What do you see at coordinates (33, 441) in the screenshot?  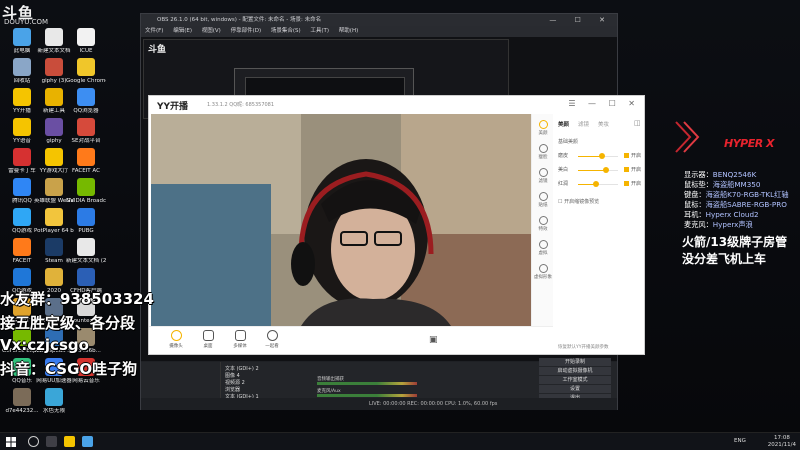 I see `search-icon` at bounding box center [33, 441].